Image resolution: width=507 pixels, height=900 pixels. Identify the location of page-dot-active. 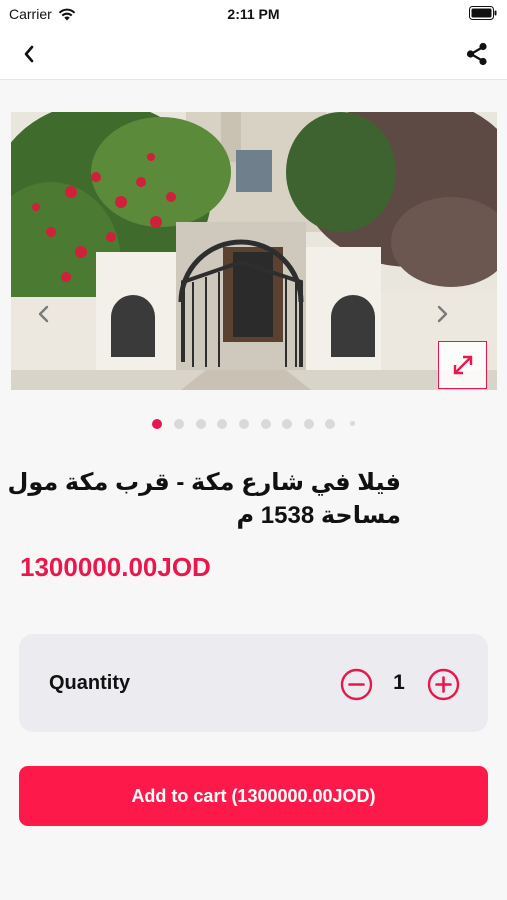
(157, 424).